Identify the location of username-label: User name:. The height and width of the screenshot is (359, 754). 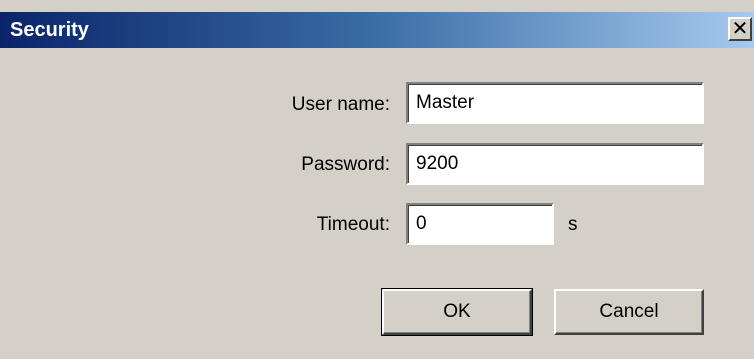
(340, 104).